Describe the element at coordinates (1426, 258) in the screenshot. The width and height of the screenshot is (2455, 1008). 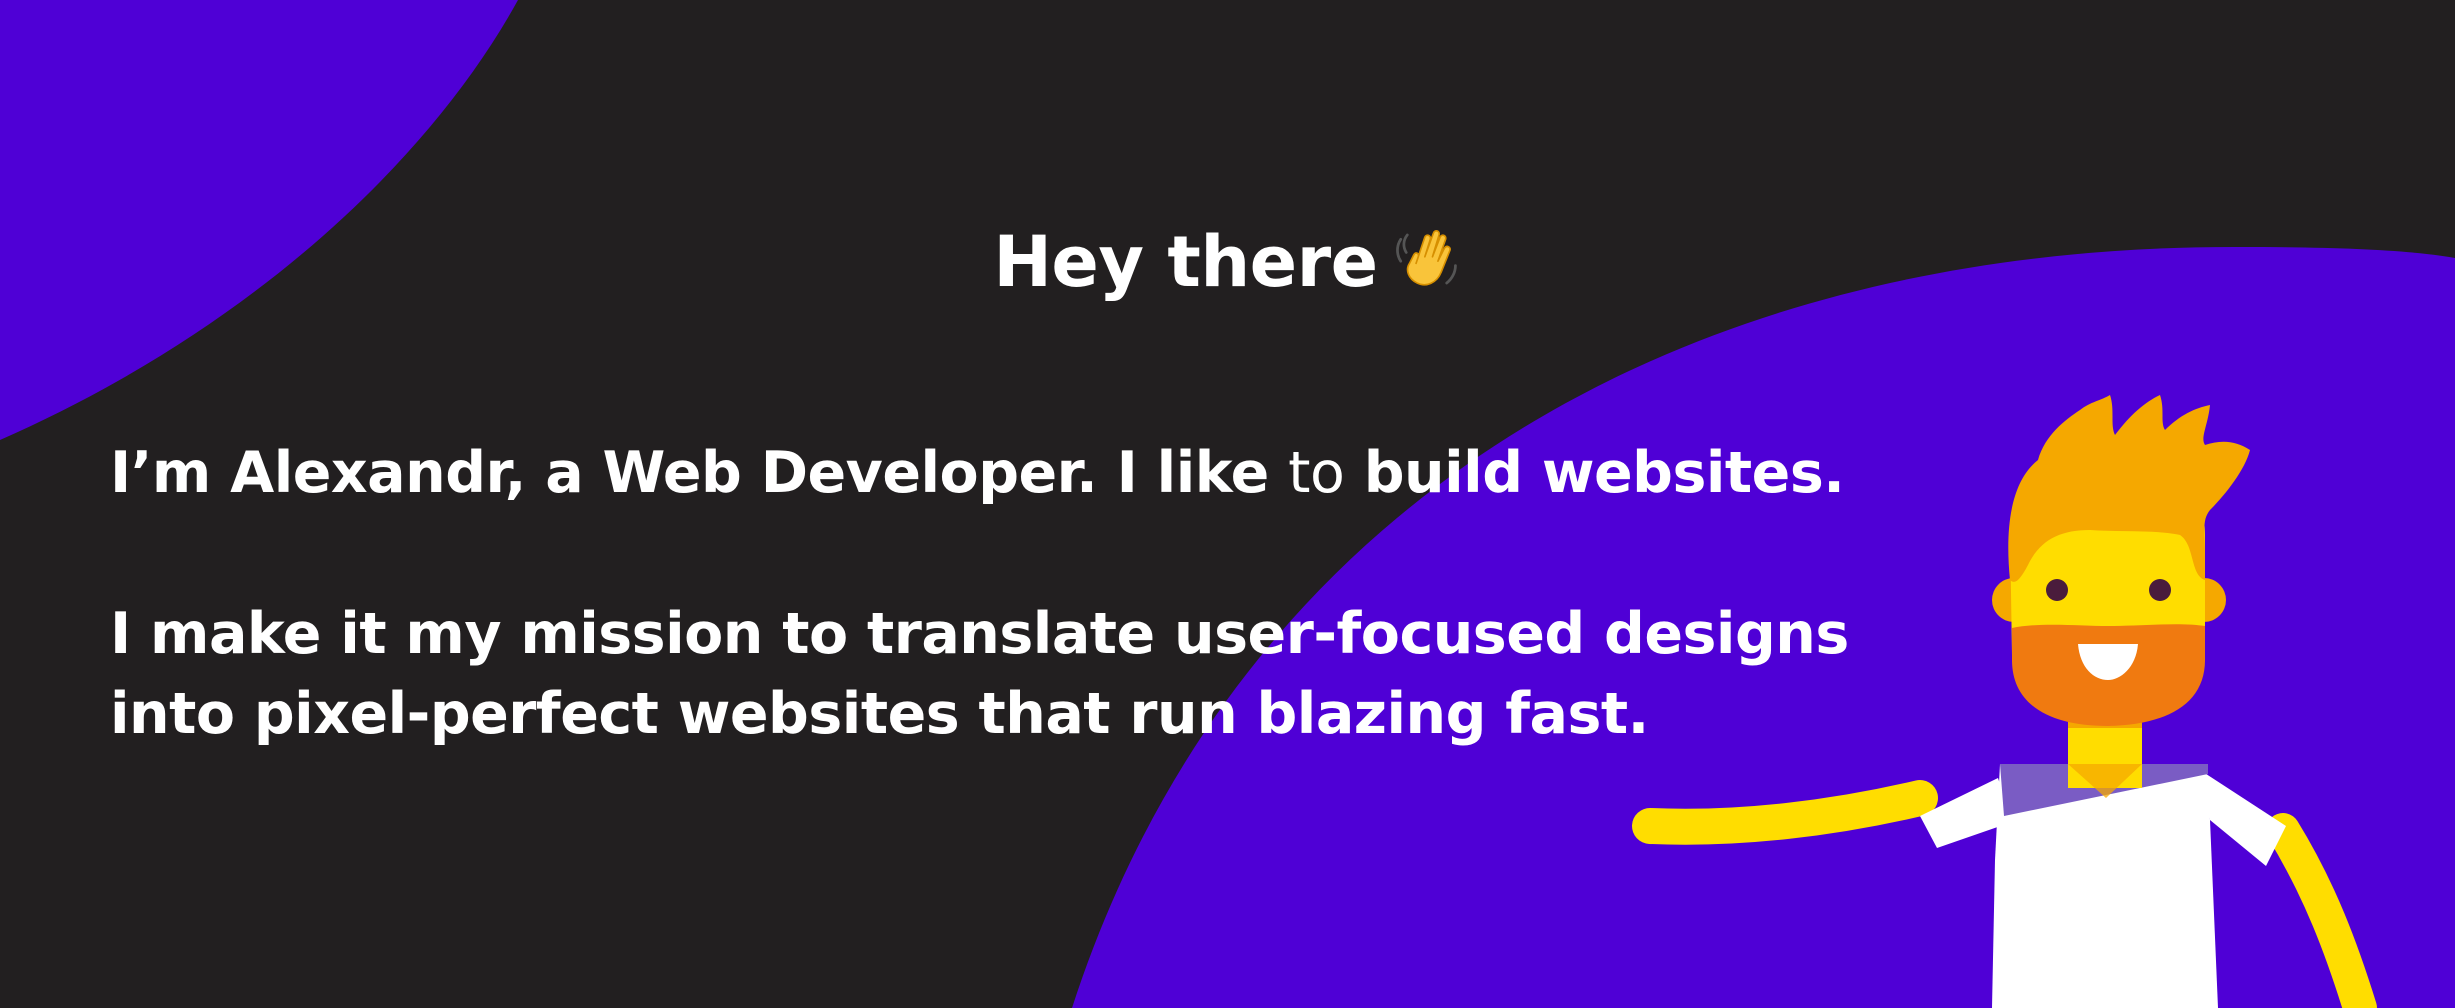
I see `waving-hand-icon` at that location.